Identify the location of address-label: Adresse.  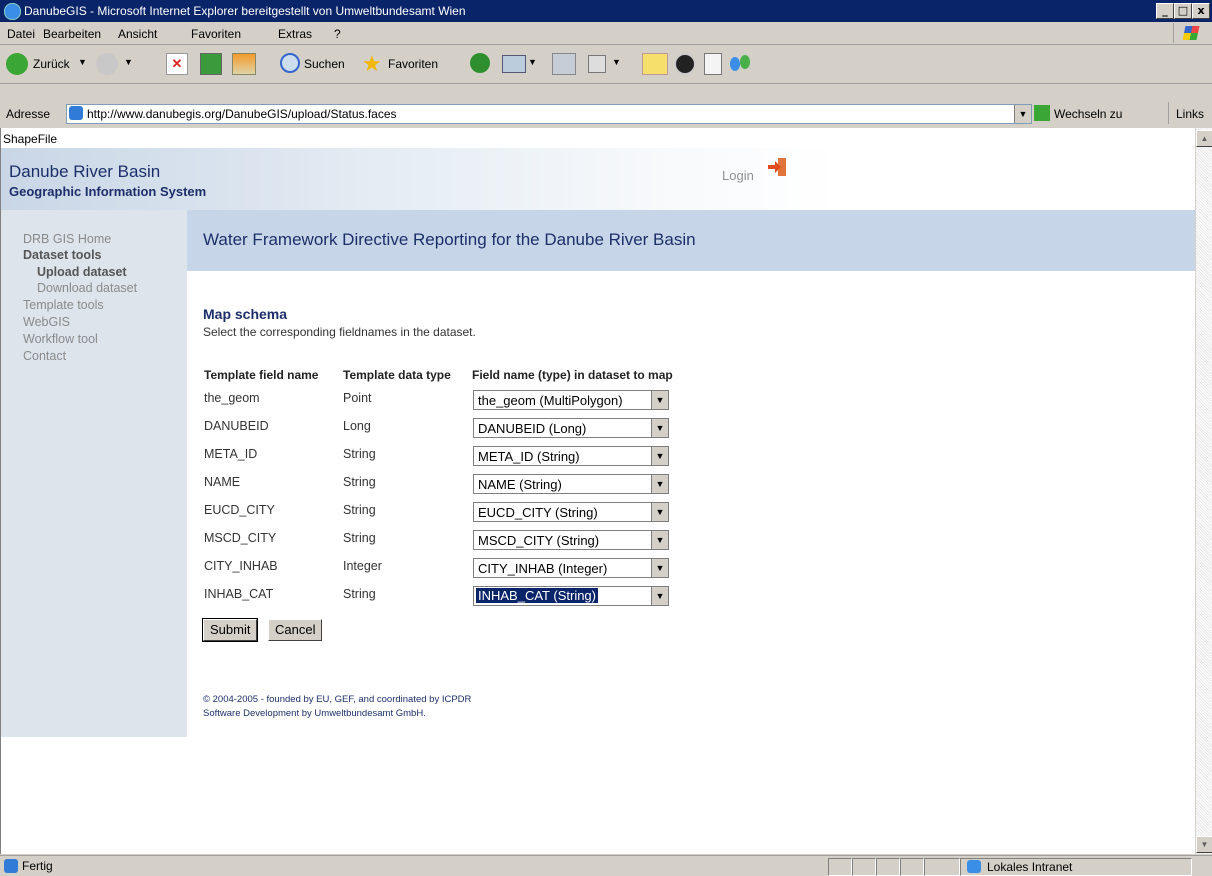
(28, 114).